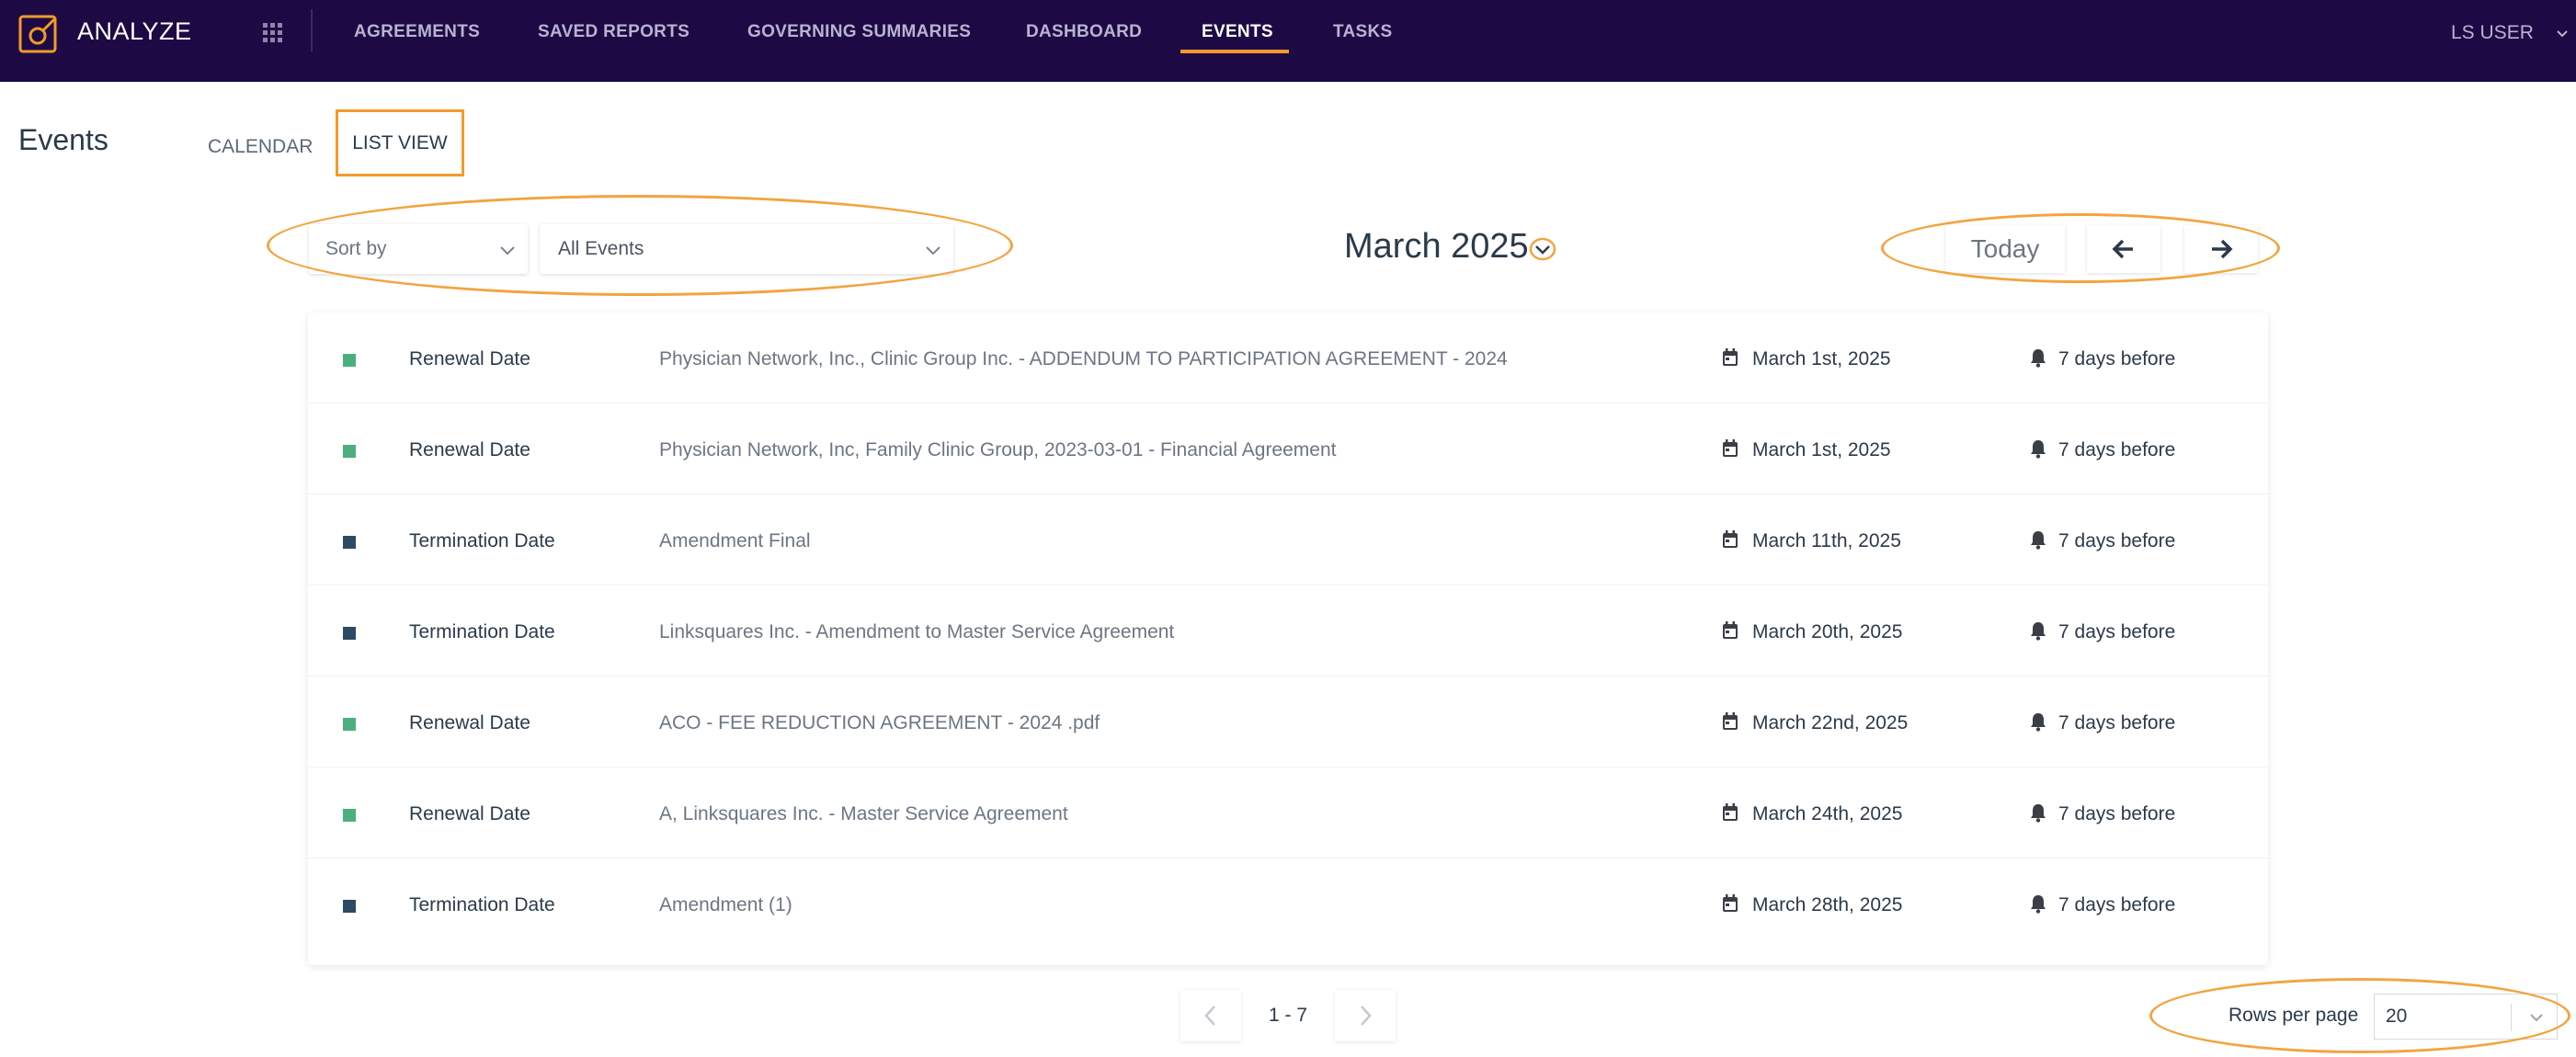 This screenshot has height=1057, width=2576. I want to click on previous-page-button, so click(1210, 1015).